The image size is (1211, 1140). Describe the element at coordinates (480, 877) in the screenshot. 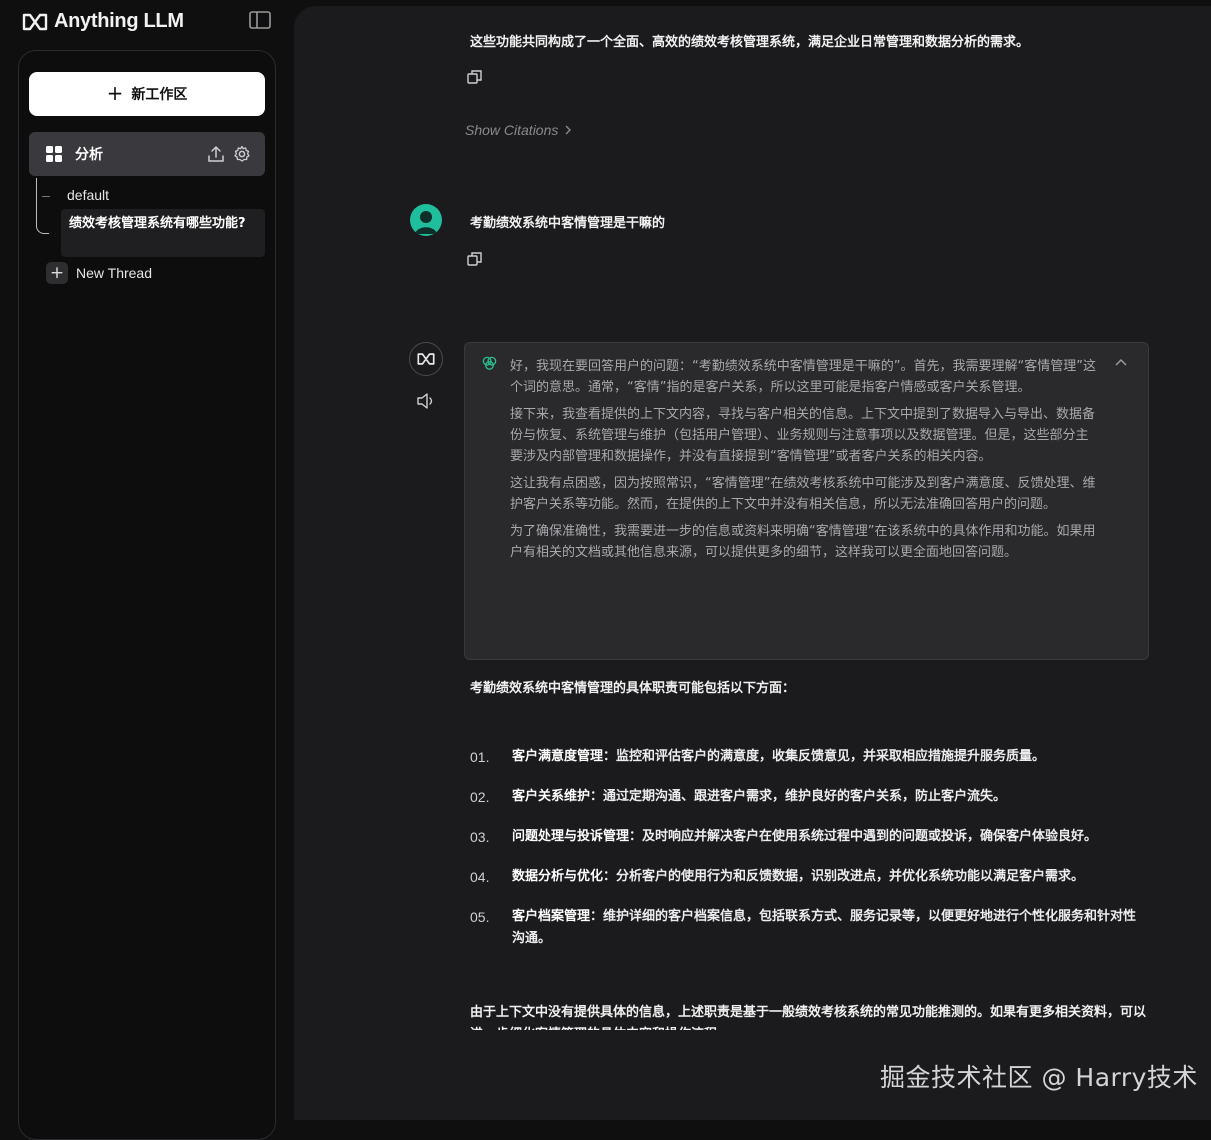

I see `list-number: 04.` at that location.